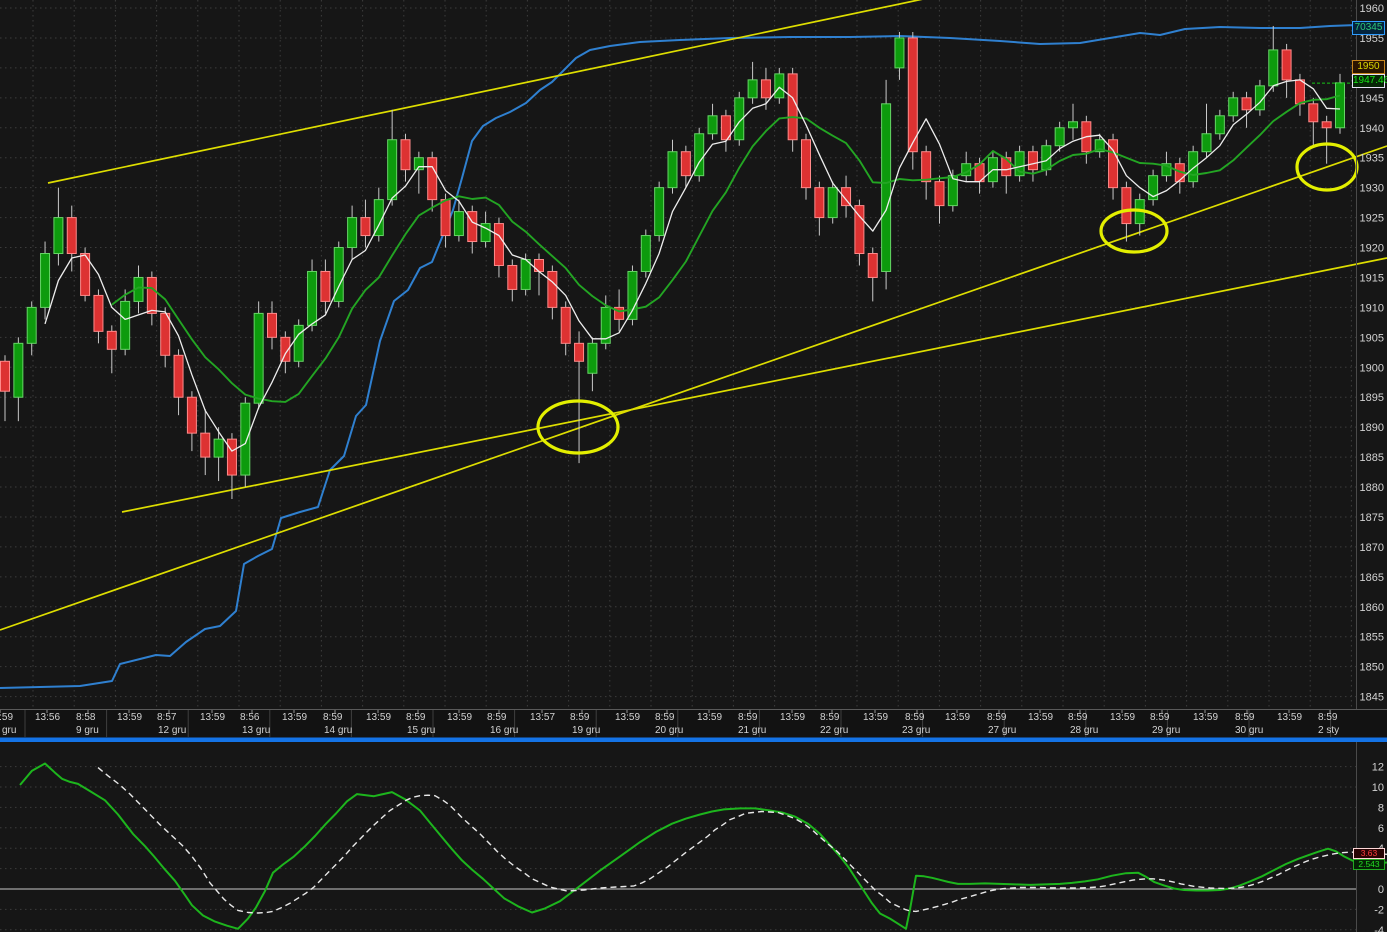  I want to click on time-label: 8:58, so click(86, 717).